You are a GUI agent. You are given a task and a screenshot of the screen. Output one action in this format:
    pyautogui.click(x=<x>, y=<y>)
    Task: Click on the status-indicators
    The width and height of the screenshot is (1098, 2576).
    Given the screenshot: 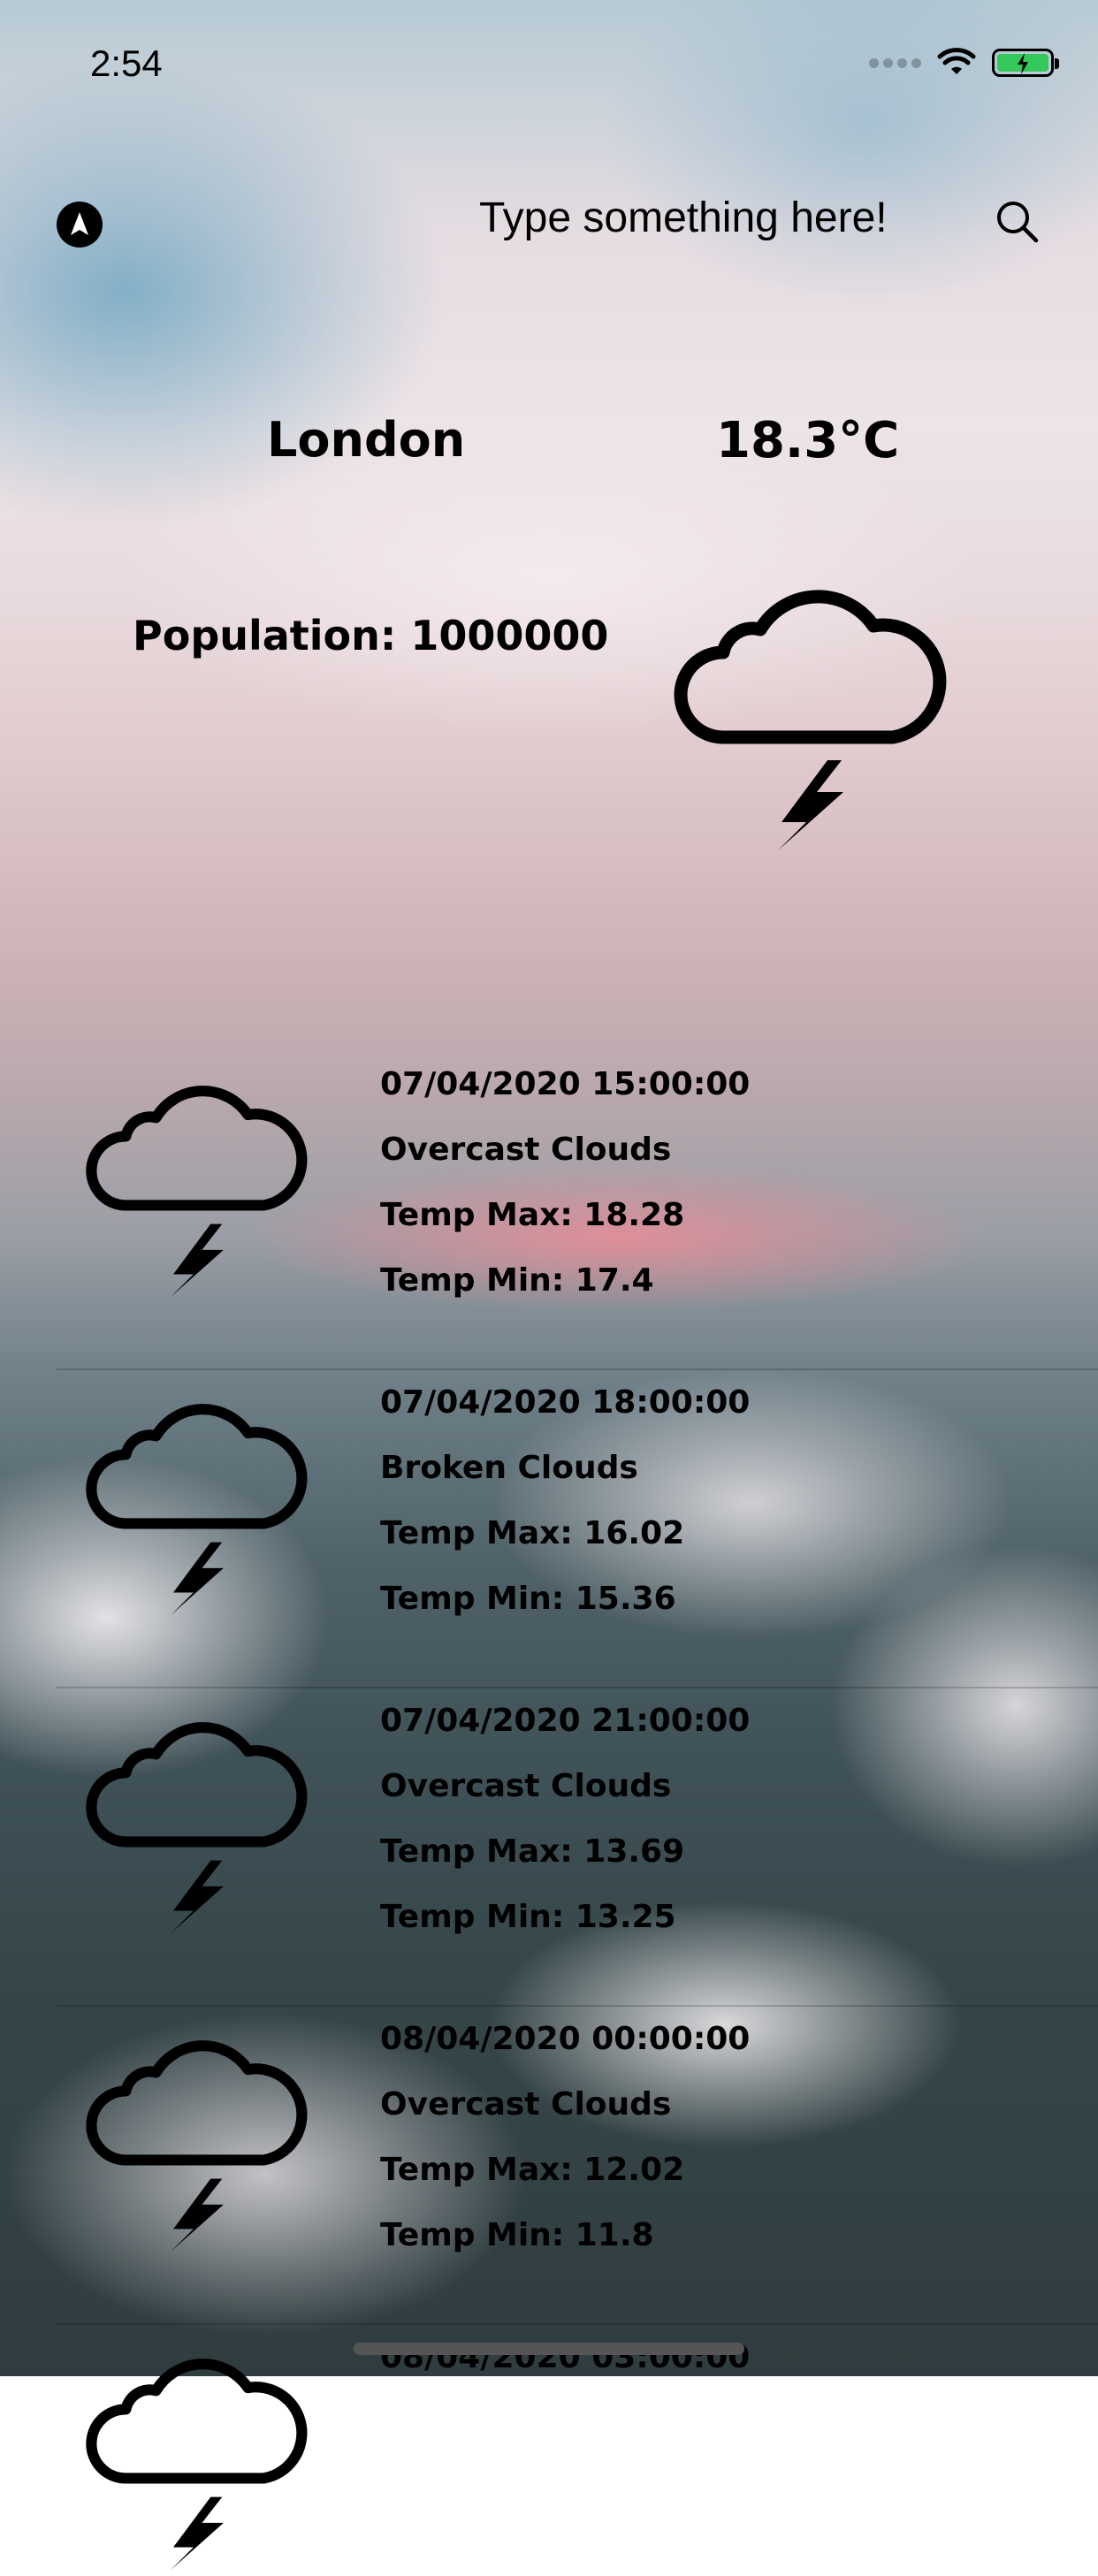 What is the action you would take?
    pyautogui.click(x=964, y=63)
    